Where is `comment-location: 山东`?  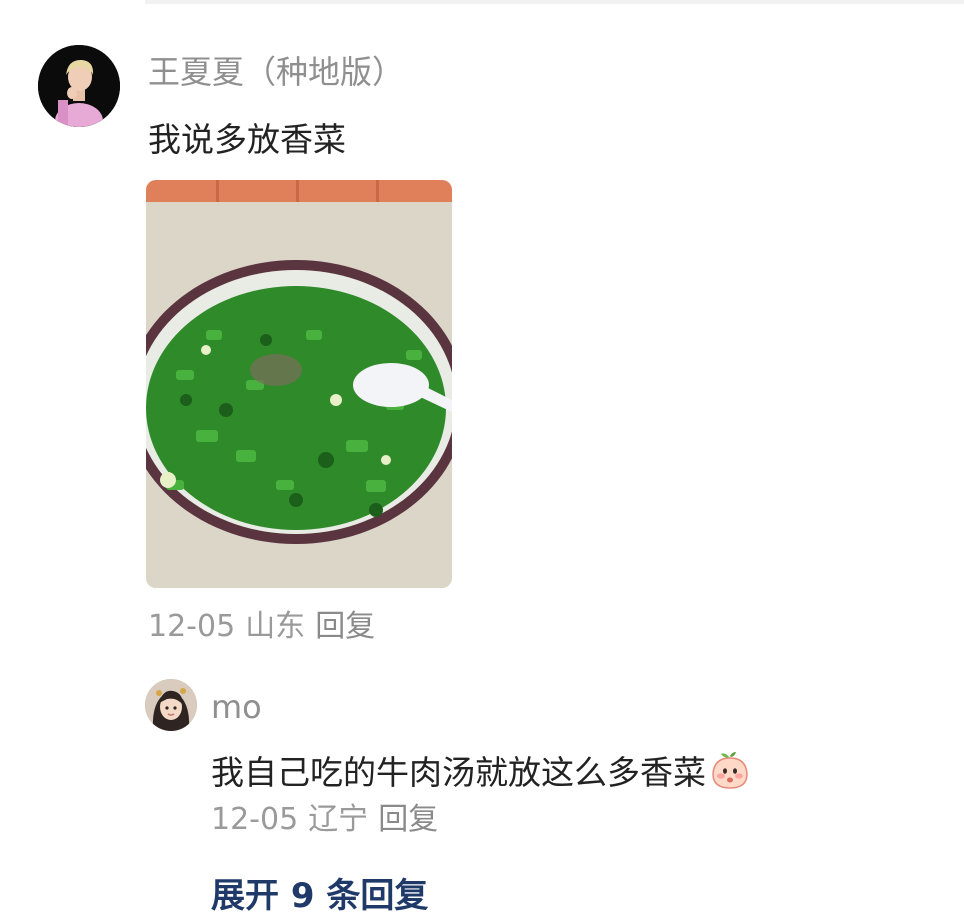 comment-location: 山东 is located at coordinates (275, 626).